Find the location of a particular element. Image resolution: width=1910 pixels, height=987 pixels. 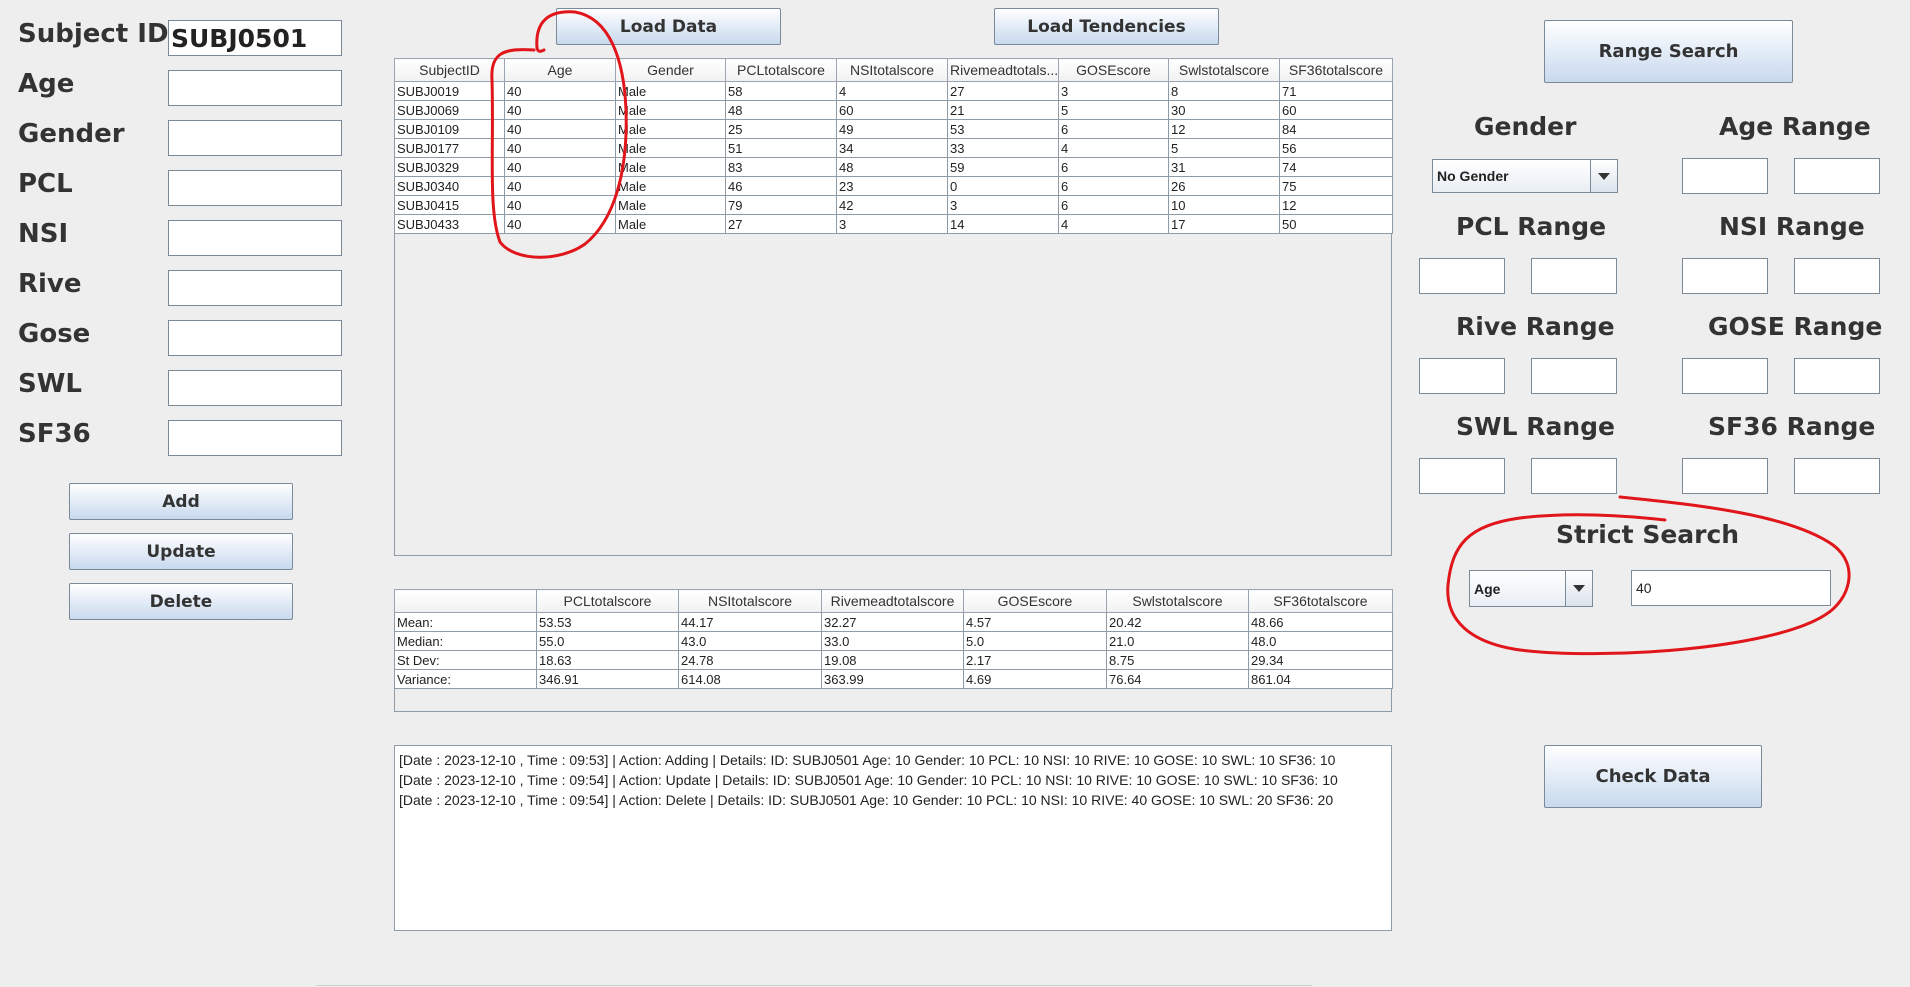

table-row: SUBJ0415 40 Male 79 42 3 6 10 12 is located at coordinates (893, 205).